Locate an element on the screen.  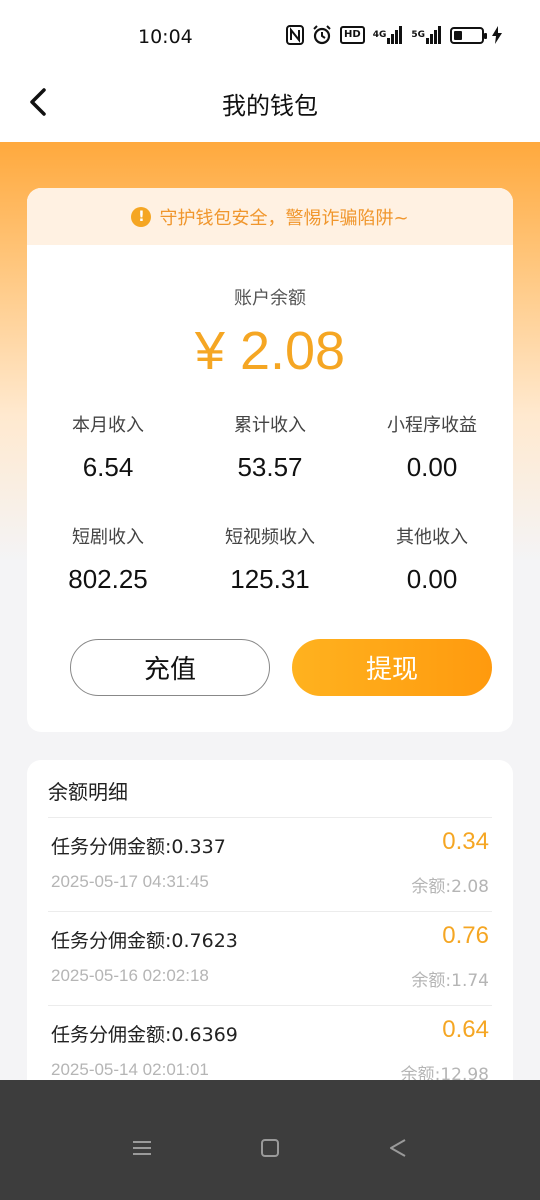
home-button is located at coordinates (270, 1148).